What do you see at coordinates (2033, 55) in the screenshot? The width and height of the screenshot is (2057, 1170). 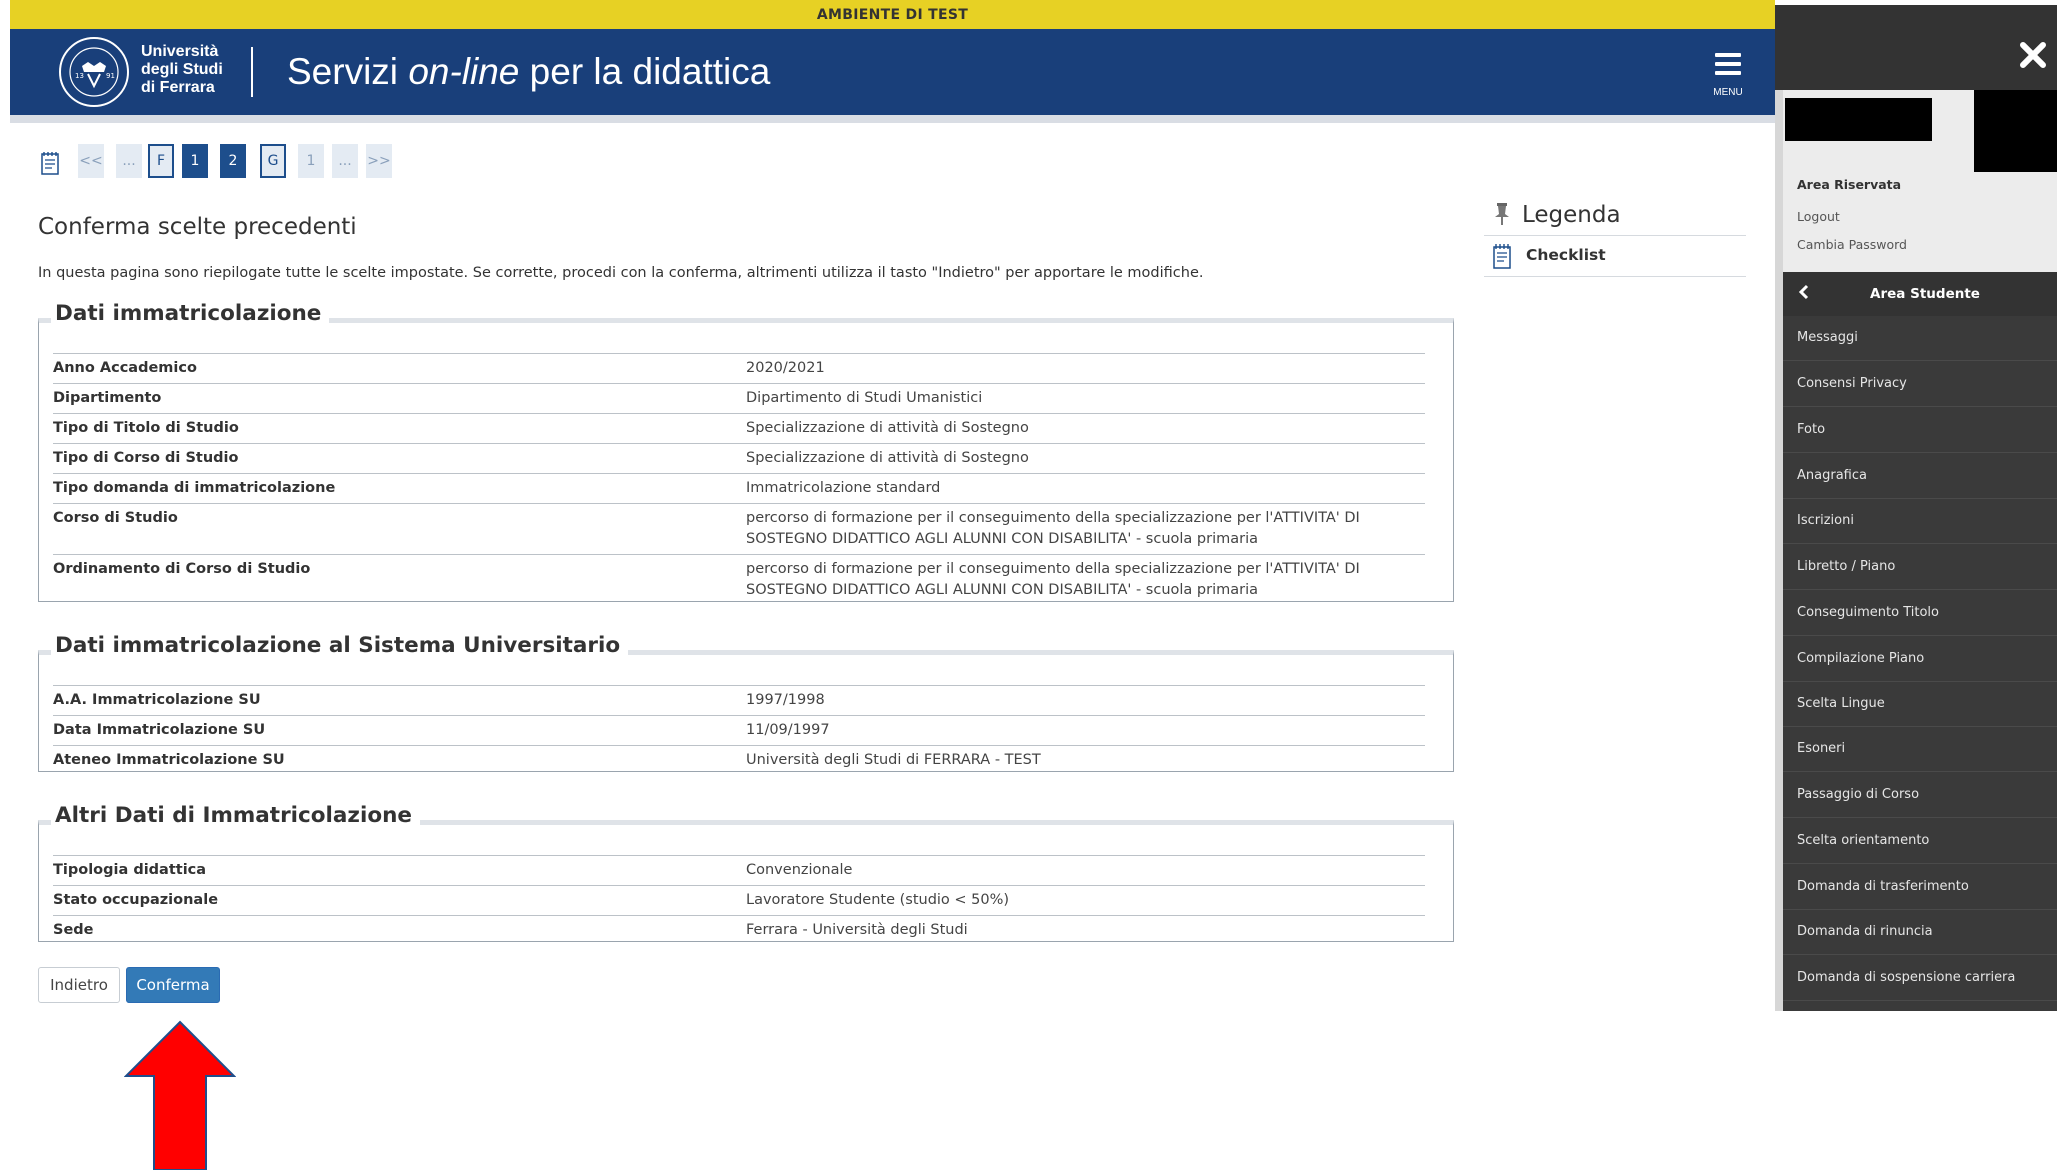 I see `close-icon` at bounding box center [2033, 55].